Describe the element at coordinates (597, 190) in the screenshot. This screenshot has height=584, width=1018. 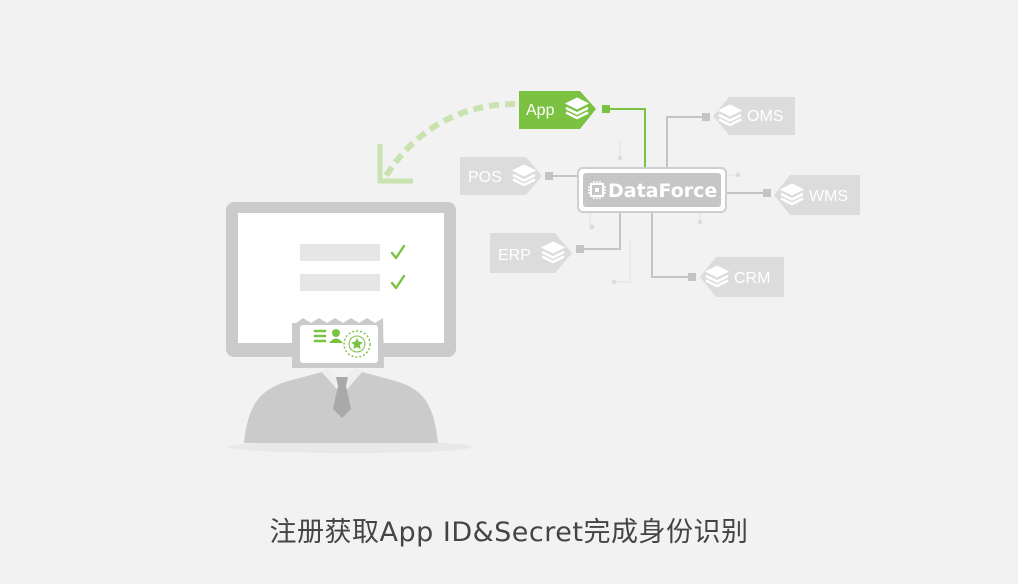
I see `chip-icon` at that location.